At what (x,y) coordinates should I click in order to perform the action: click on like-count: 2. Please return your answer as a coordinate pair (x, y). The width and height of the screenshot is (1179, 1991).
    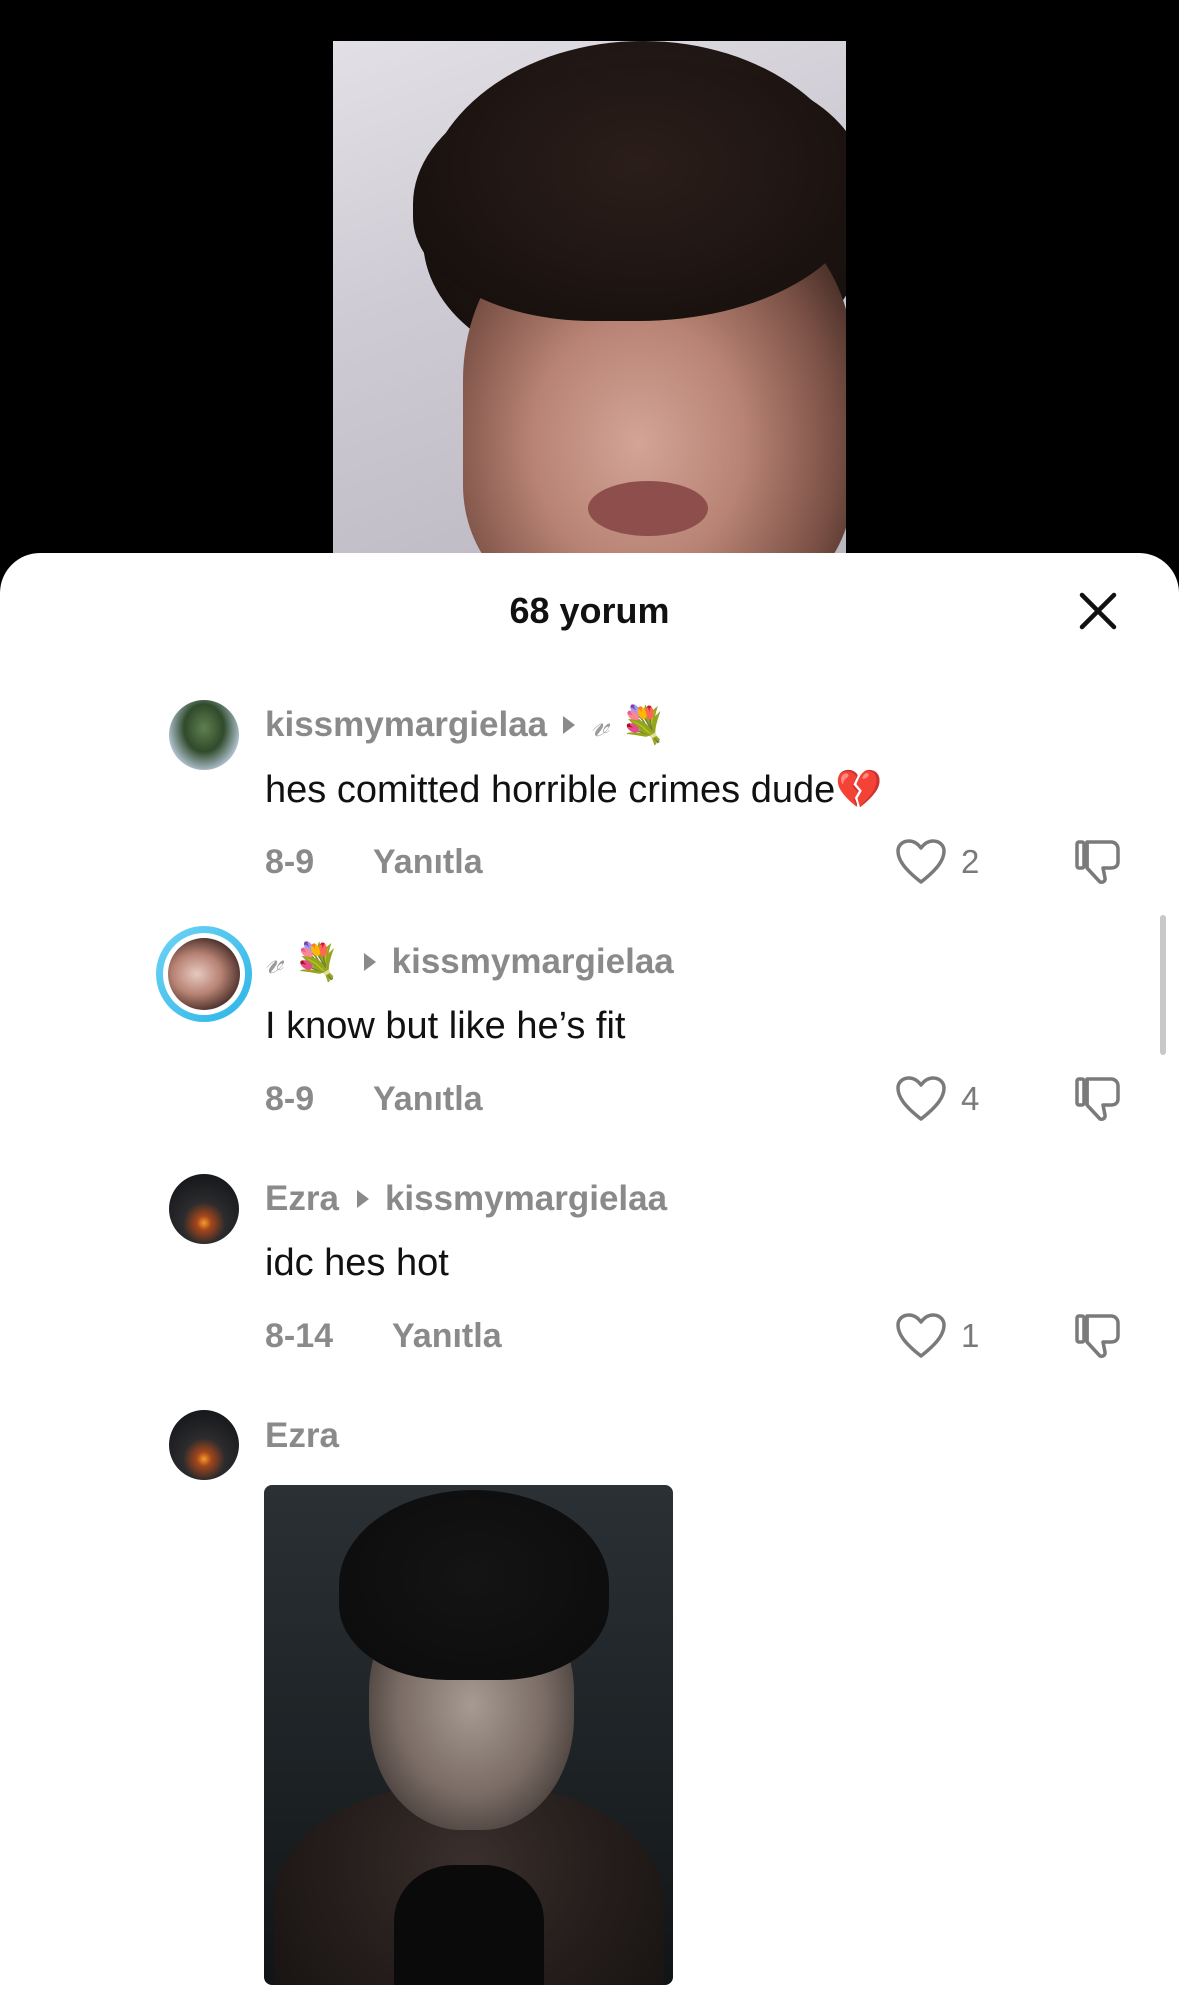
    Looking at the image, I should click on (970, 861).